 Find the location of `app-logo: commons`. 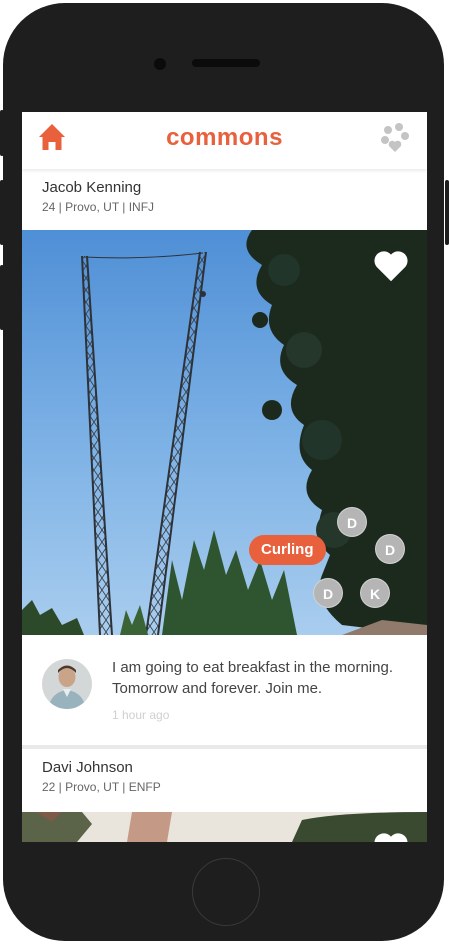

app-logo: commons is located at coordinates (224, 137).